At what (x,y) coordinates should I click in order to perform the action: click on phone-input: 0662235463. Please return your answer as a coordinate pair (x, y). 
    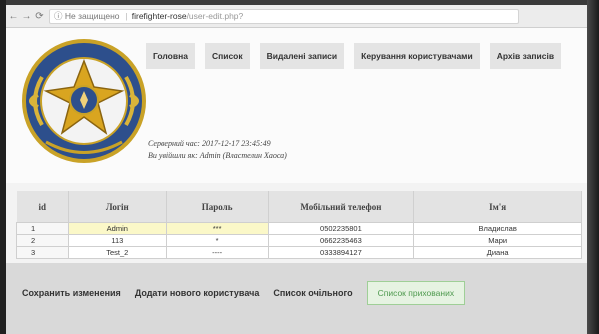
    Looking at the image, I should click on (341, 240).